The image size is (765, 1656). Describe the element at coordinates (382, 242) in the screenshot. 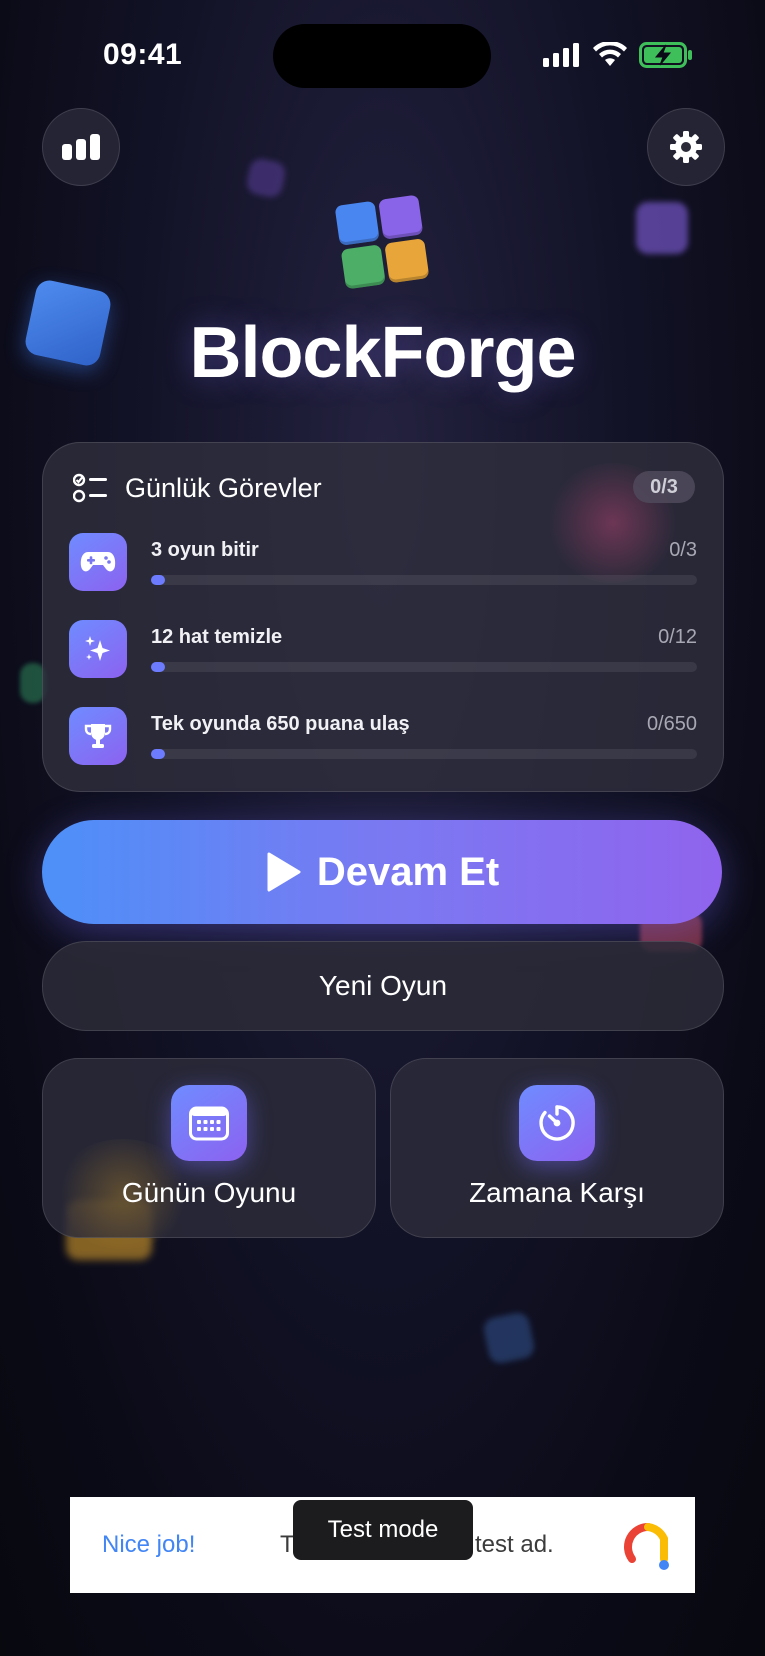

I see `app-logo` at that location.